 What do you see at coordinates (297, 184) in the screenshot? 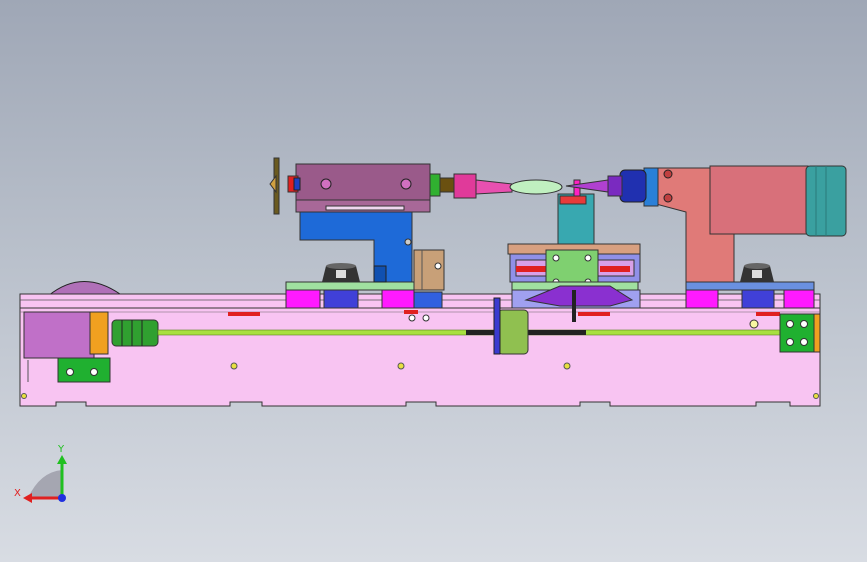
I see `handwheel-shaft` at bounding box center [297, 184].